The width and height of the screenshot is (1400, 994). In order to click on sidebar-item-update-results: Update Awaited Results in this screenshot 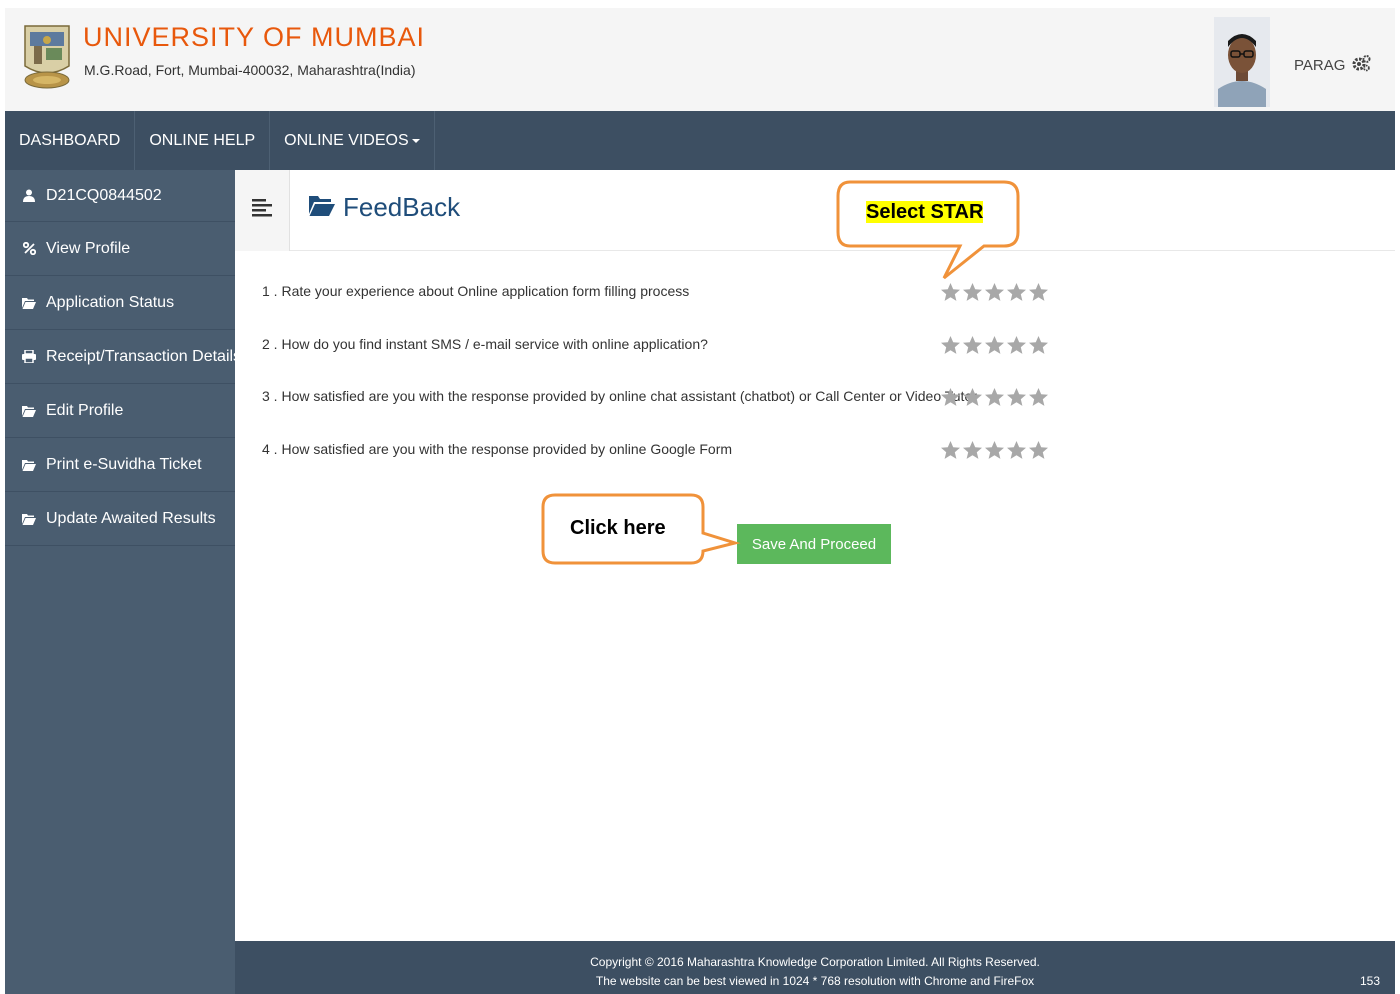, I will do `click(120, 519)`.